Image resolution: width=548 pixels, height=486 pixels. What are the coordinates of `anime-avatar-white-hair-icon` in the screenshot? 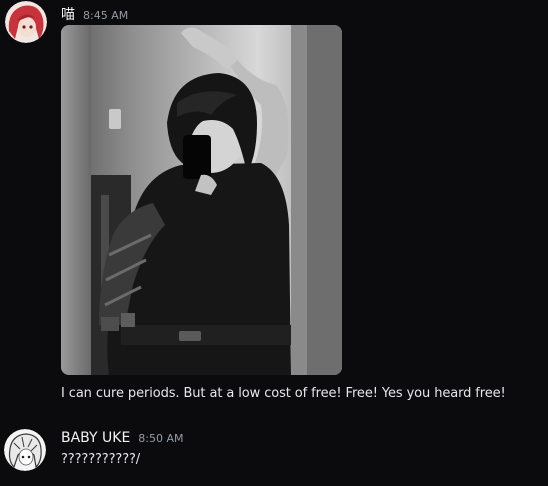 It's located at (25, 450).